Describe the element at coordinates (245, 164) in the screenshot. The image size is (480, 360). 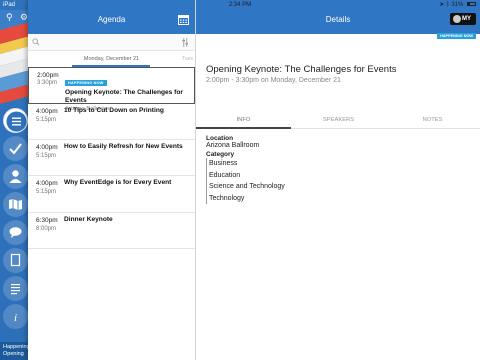
I see `category-item: Business` at that location.